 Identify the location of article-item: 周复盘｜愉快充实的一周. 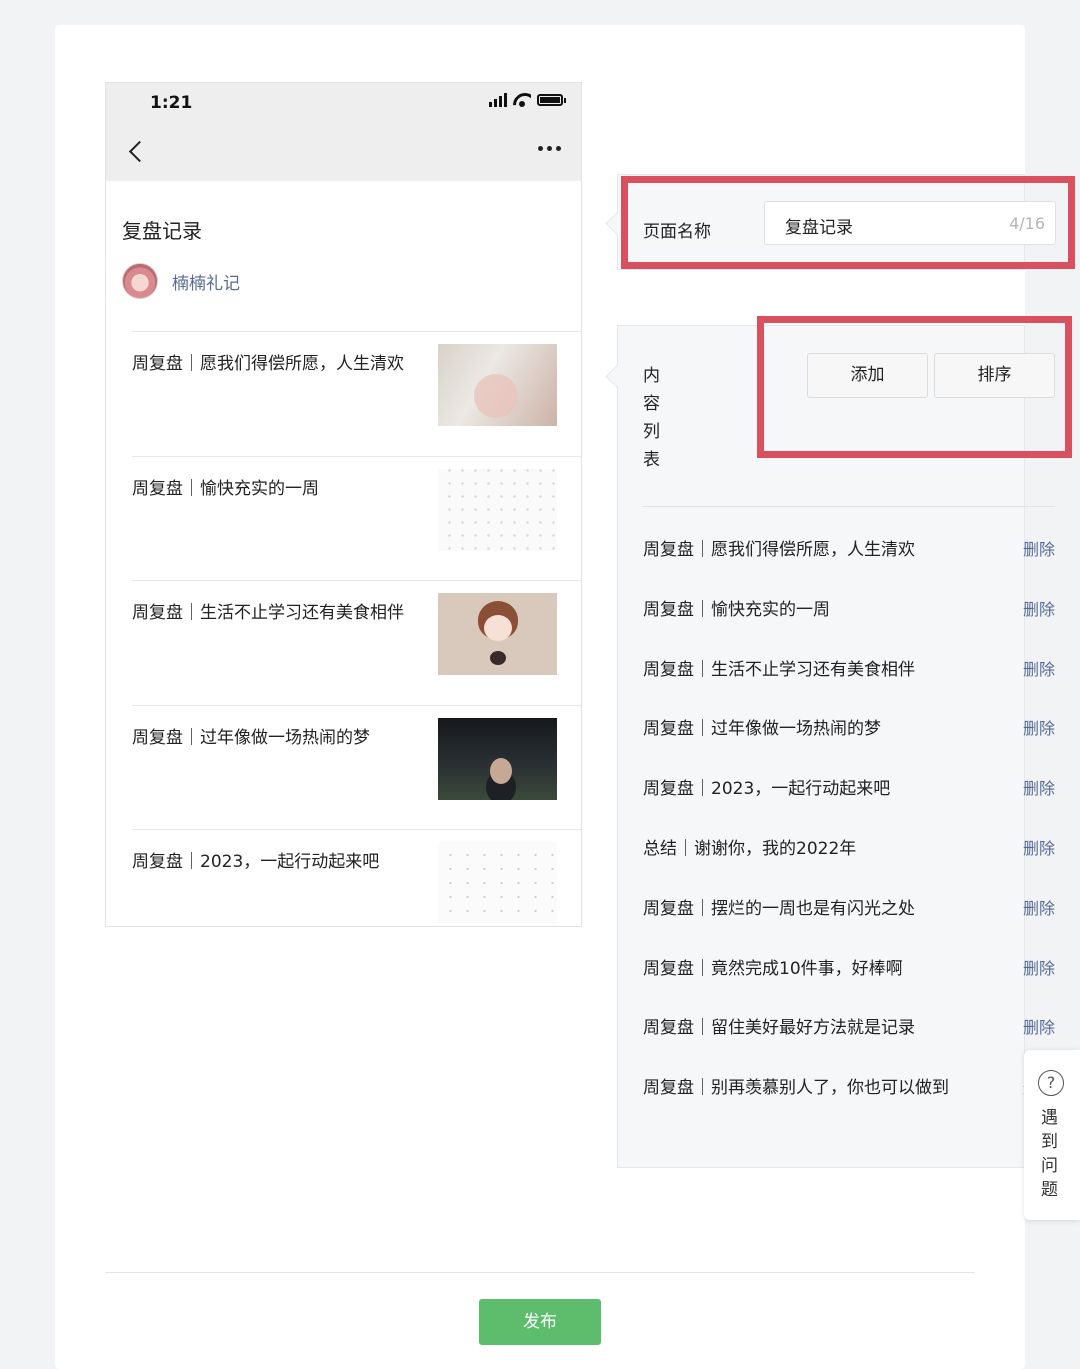
(356, 518).